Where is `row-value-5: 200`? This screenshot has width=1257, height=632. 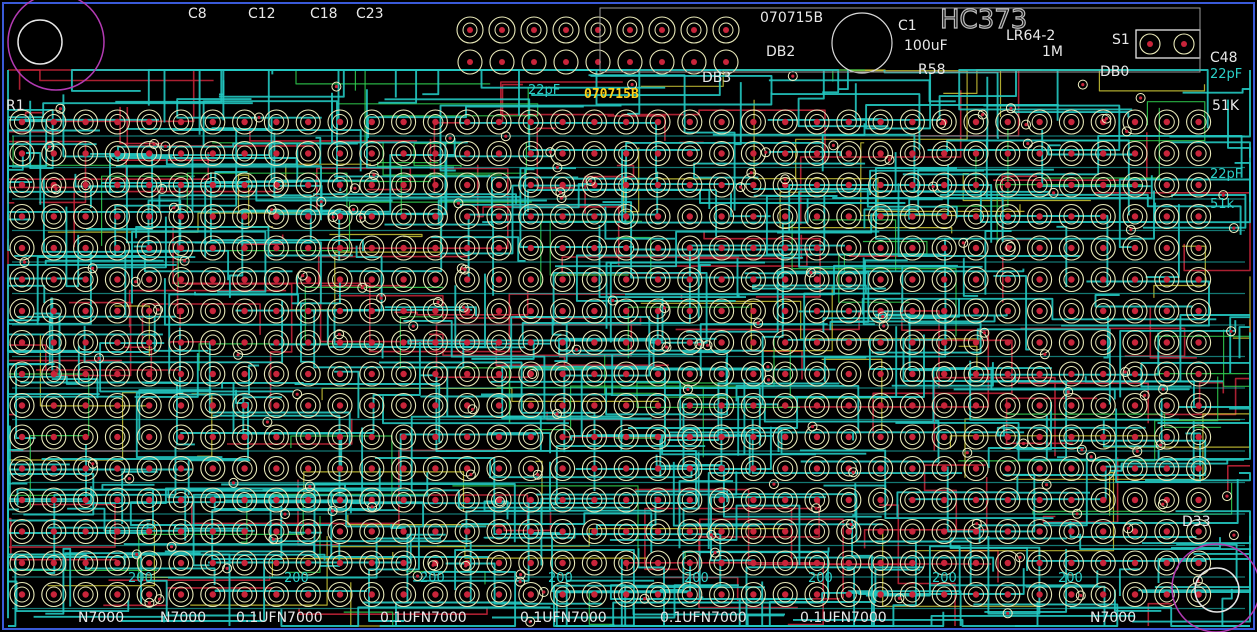
row-value-5: 200 is located at coordinates (696, 578).